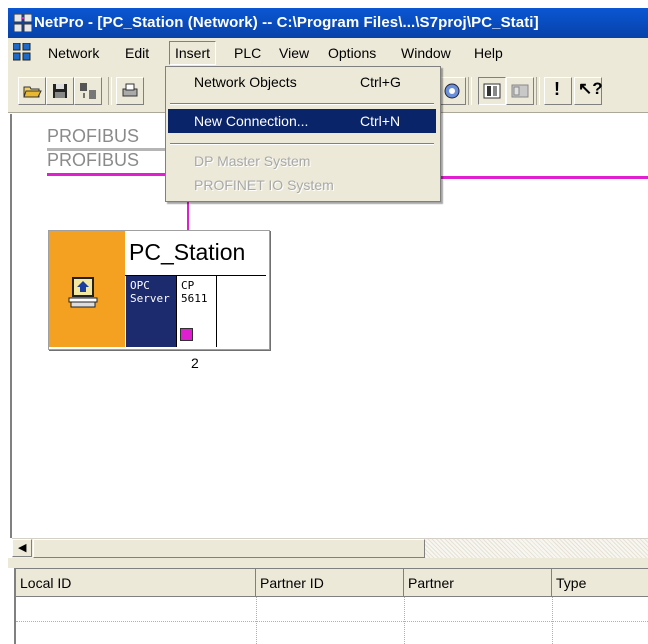 This screenshot has width=648, height=644. Describe the element at coordinates (229, 548) in the screenshot. I see `scroll-thumb` at that location.